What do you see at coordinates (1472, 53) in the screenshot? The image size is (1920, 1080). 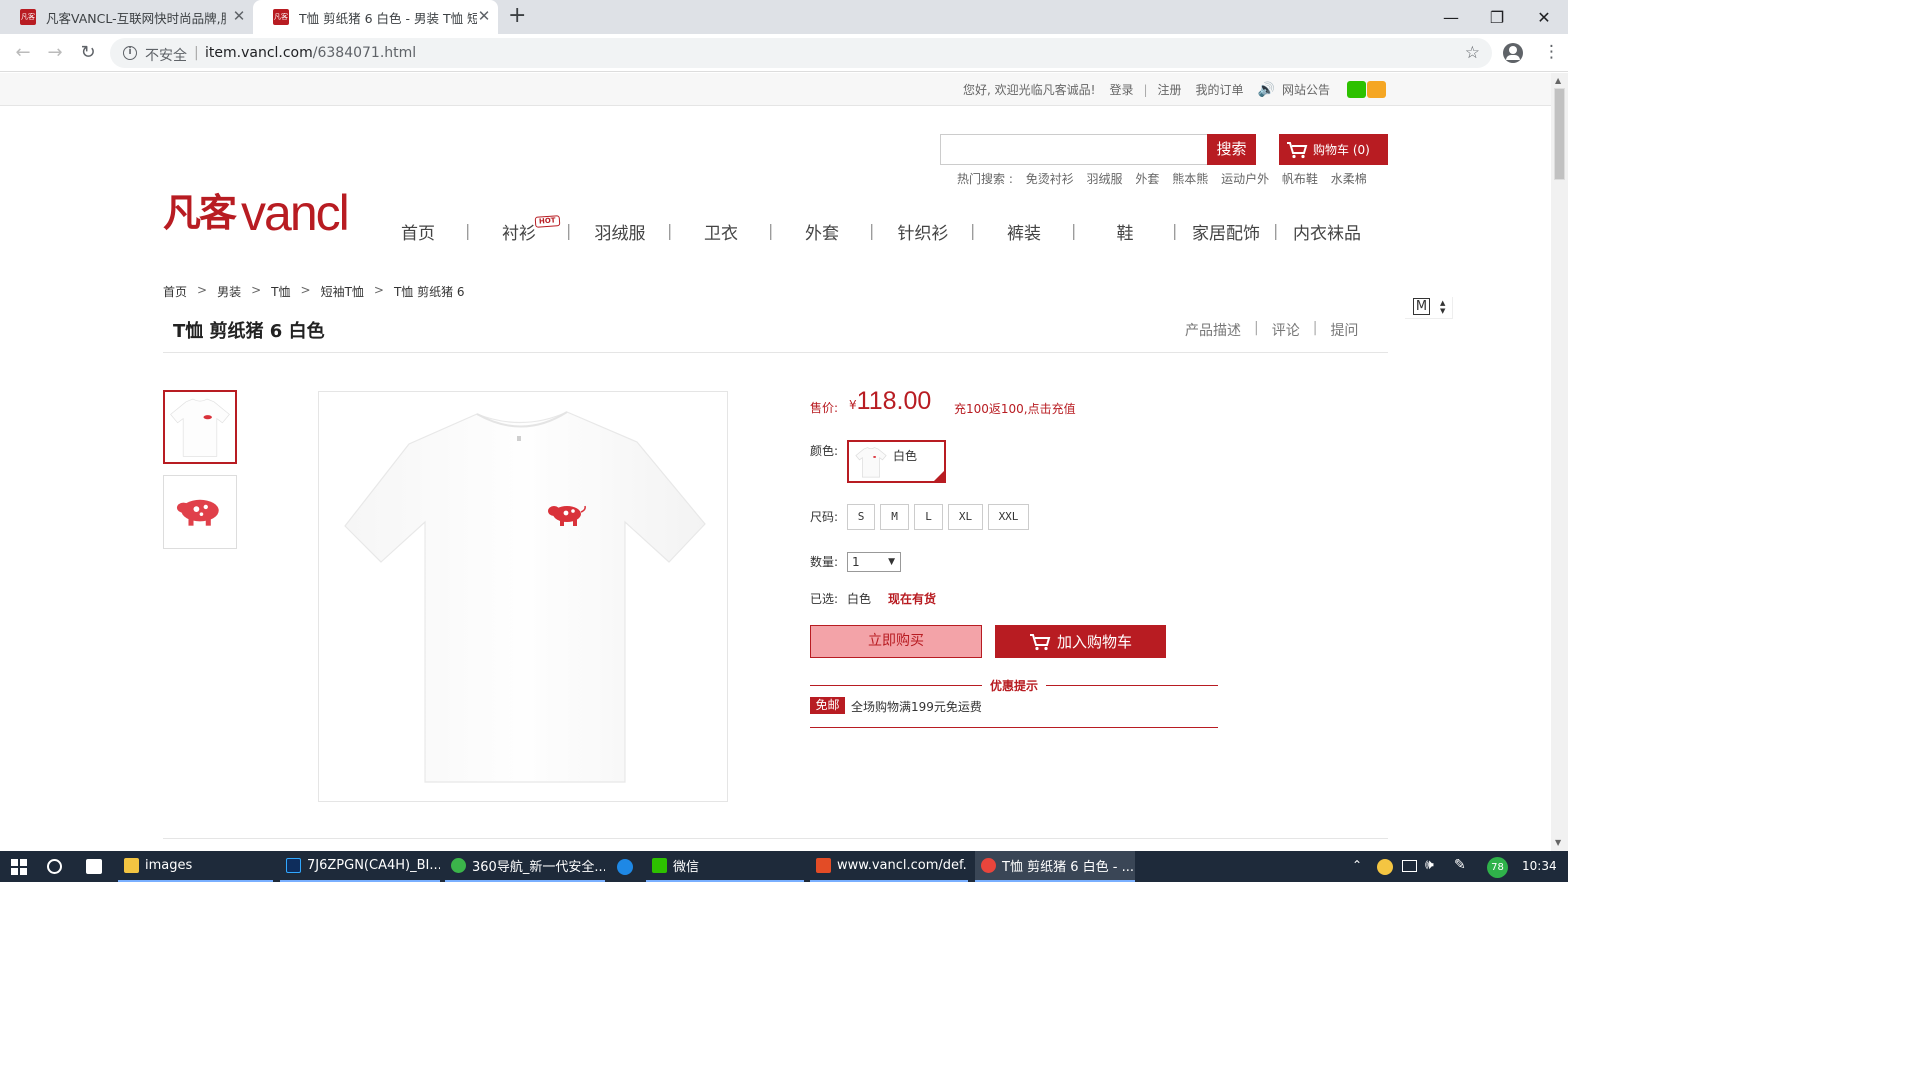 I see `bookmark-star-icon: ☆` at bounding box center [1472, 53].